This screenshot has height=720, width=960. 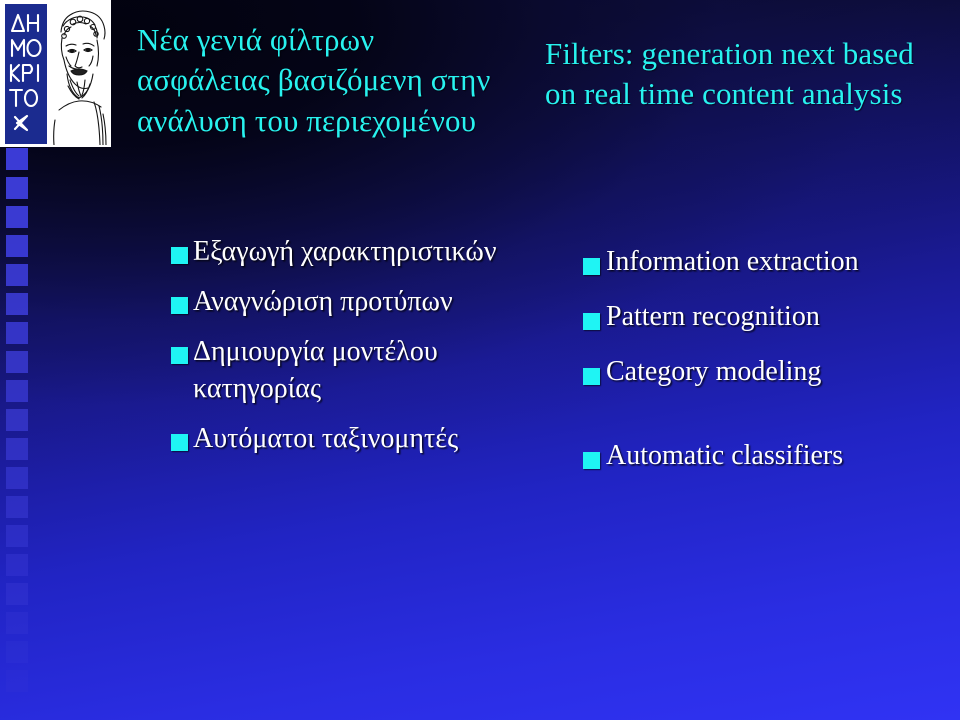 I want to click on list-item: Information extraction, so click(x=740, y=262).